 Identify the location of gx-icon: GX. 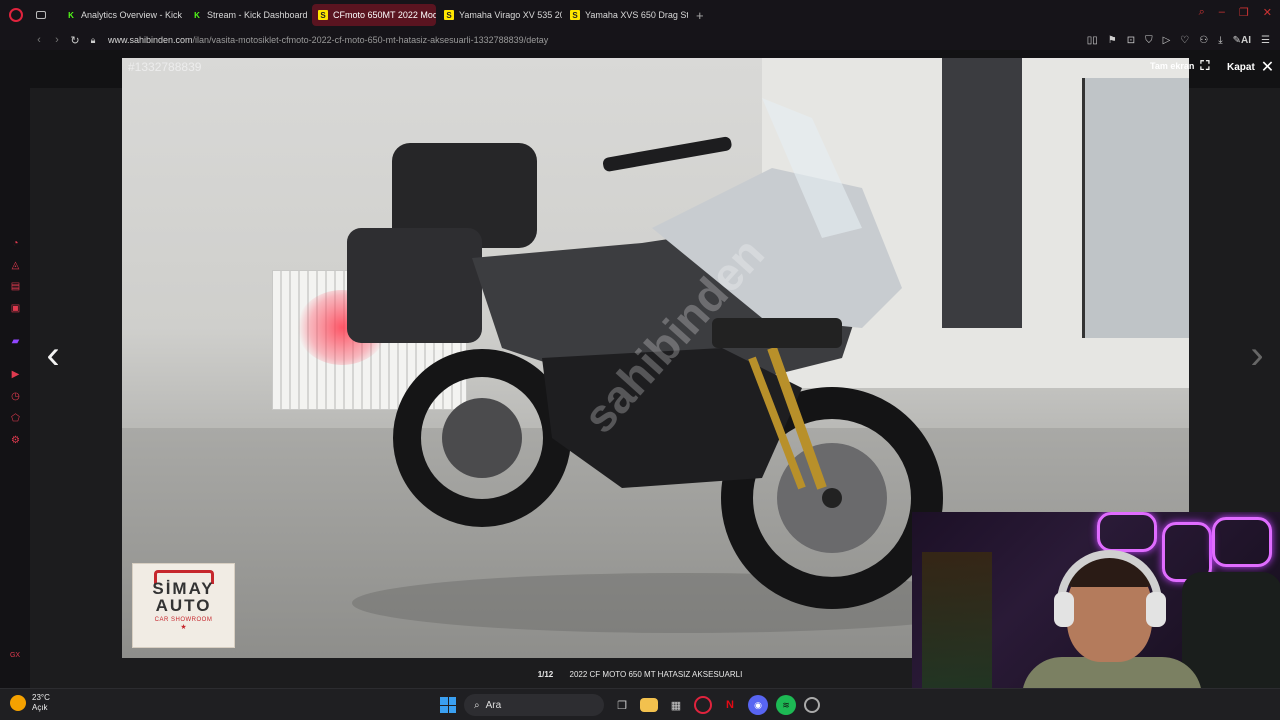
(15, 655).